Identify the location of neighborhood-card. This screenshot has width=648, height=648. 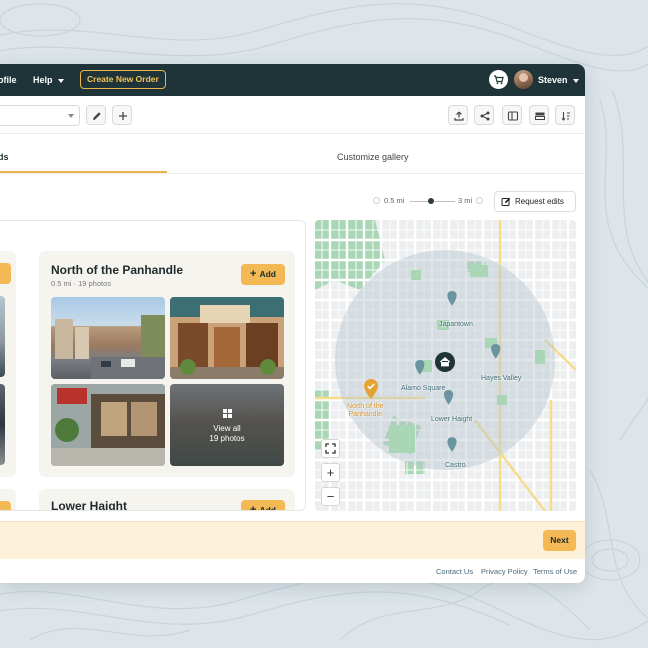
(8, 499).